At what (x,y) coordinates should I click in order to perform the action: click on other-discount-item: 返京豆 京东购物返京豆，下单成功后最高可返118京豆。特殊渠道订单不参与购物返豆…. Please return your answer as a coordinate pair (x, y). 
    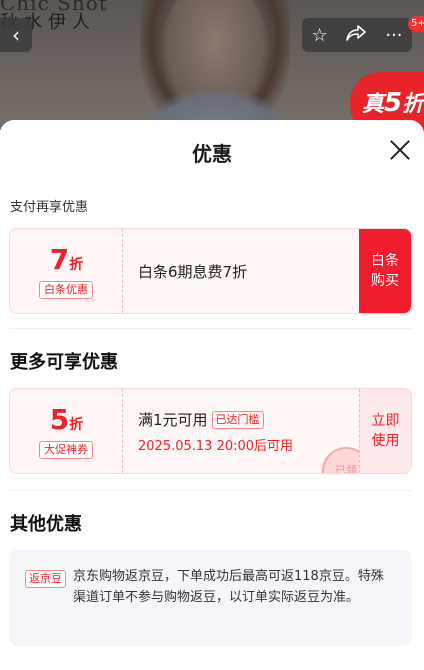
    Looking at the image, I should click on (210, 598).